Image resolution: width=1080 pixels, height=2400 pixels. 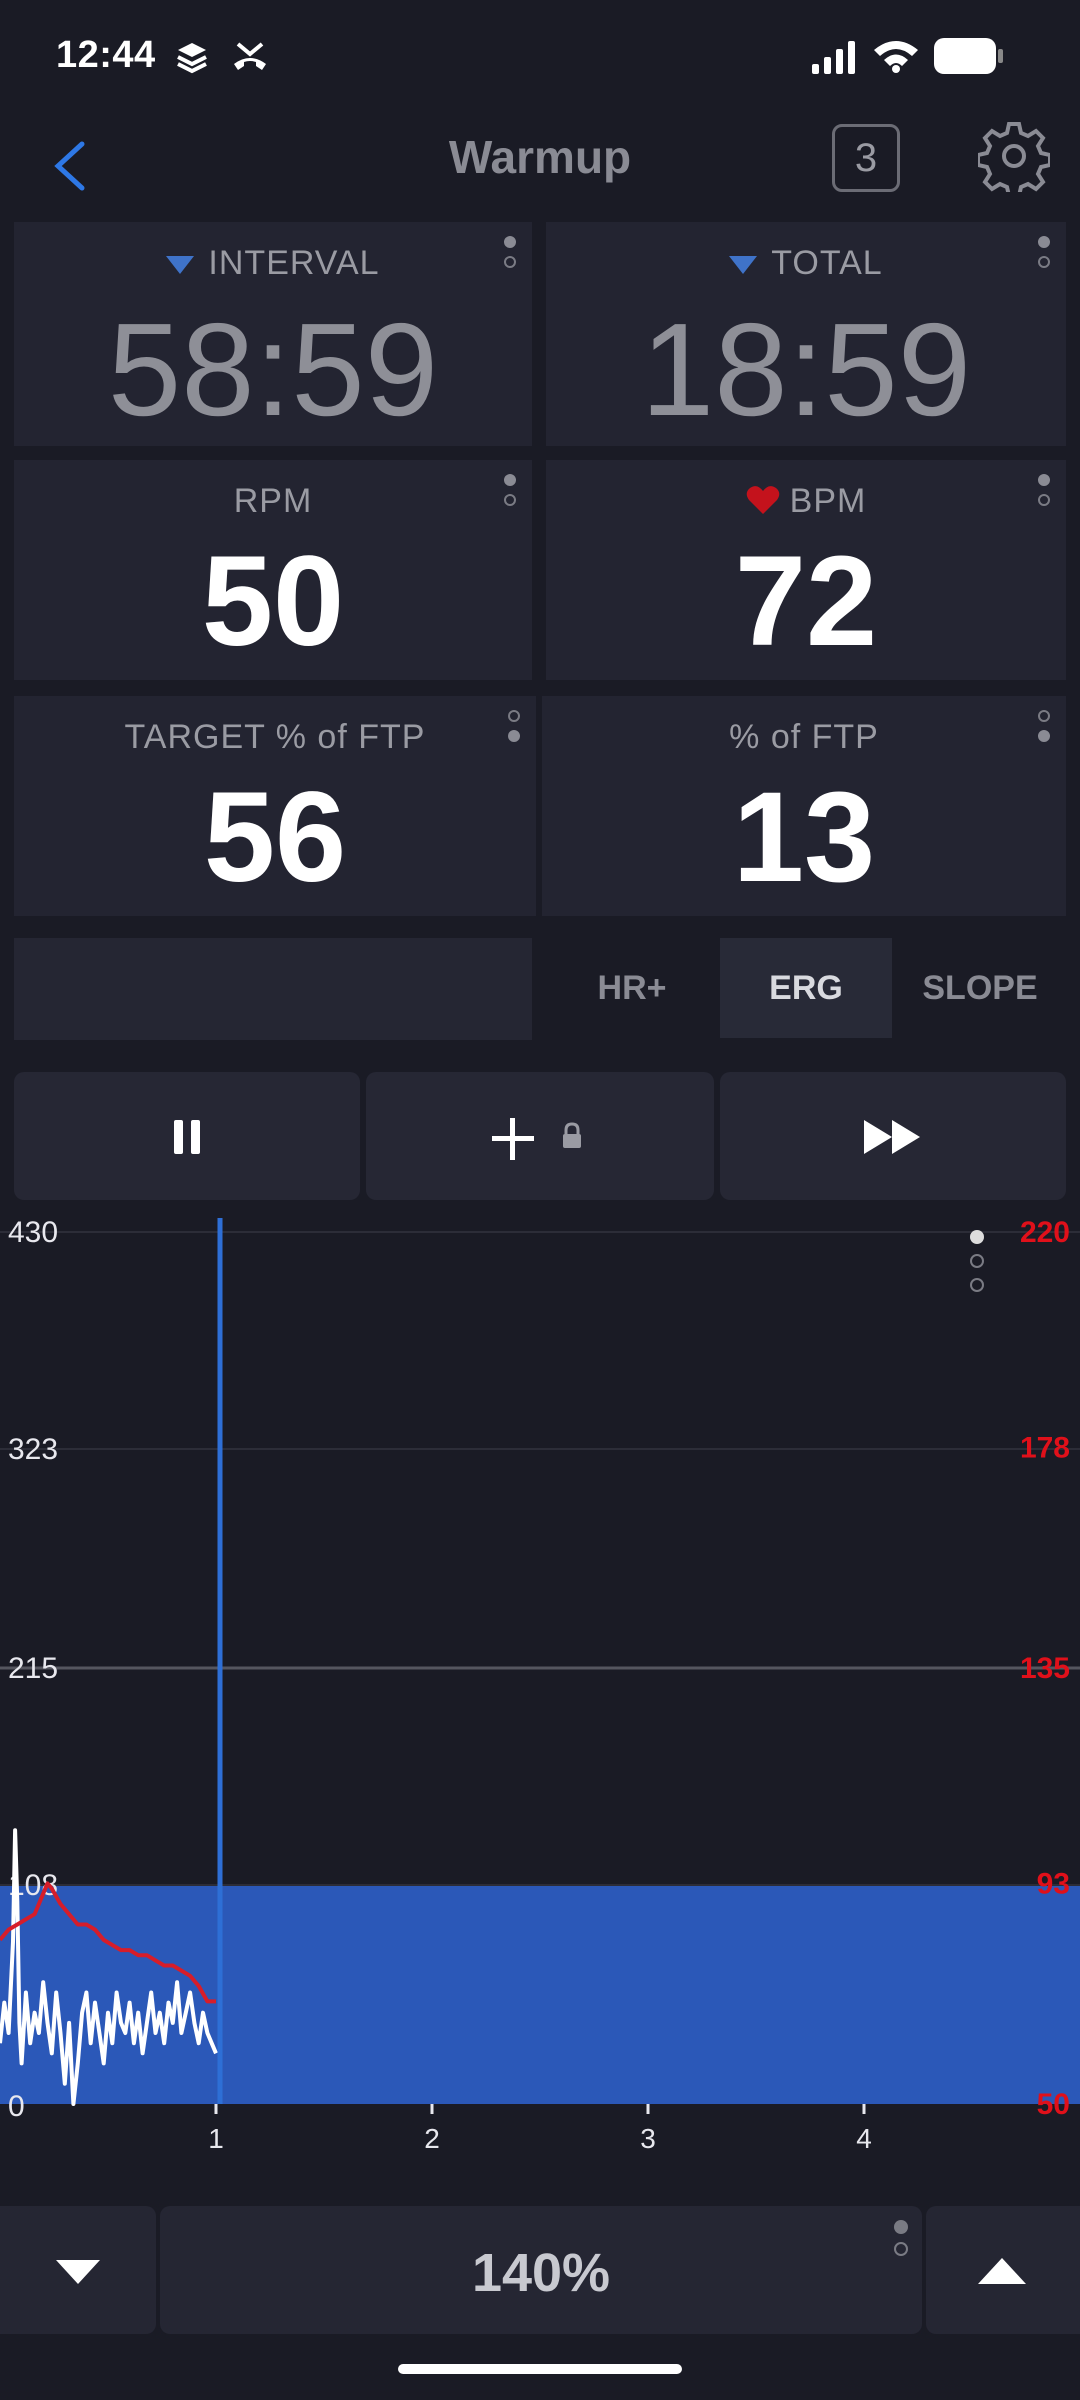 What do you see at coordinates (275, 737) in the screenshot?
I see `target-ftp-label: TARGET % of FTP` at bounding box center [275, 737].